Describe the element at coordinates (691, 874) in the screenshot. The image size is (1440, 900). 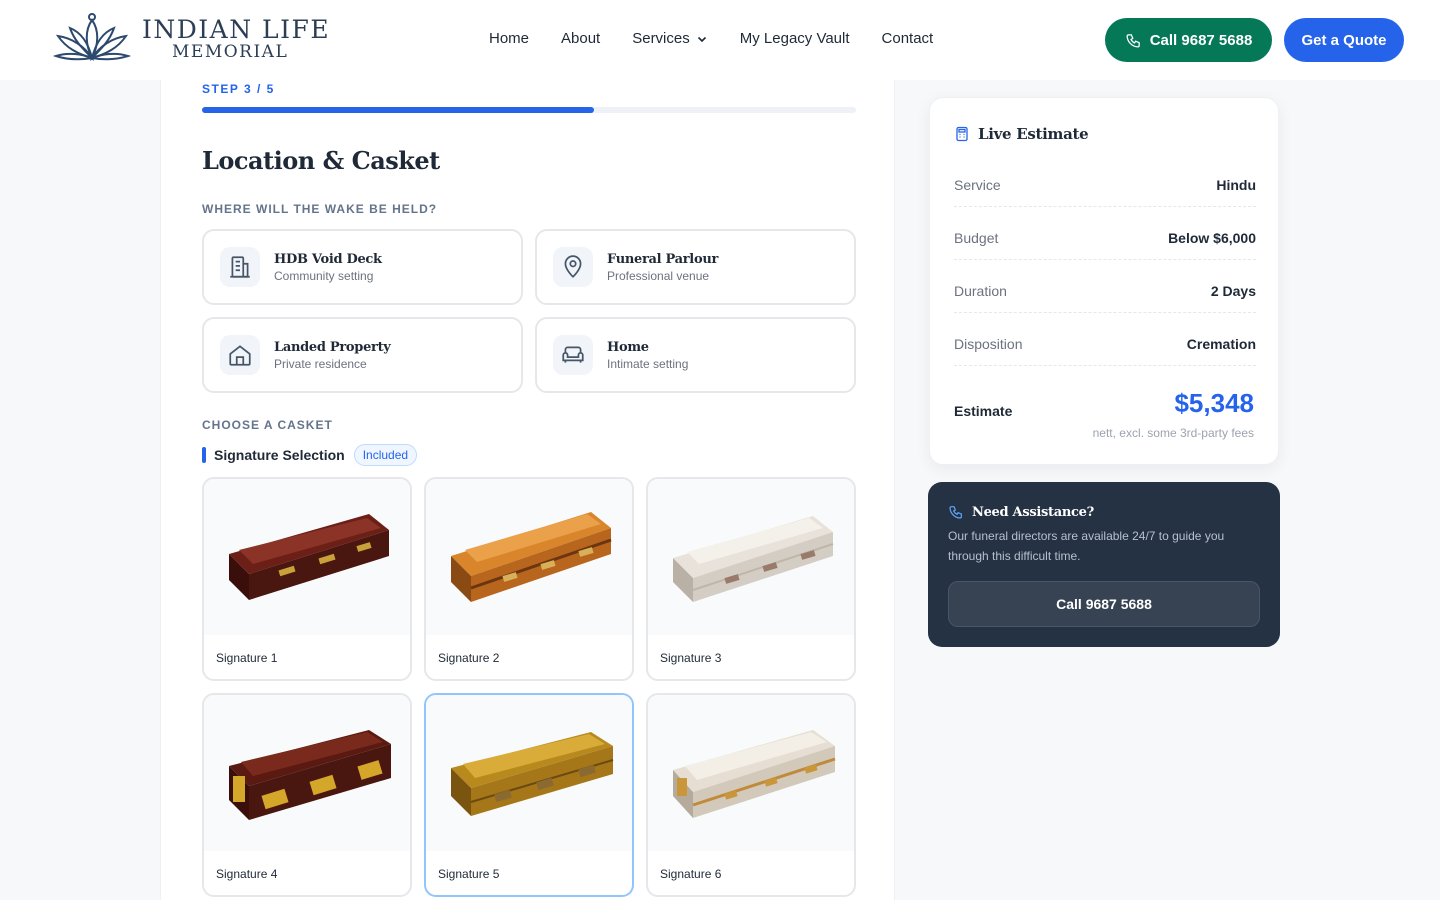
I see `casket-name: Signature 6` at that location.